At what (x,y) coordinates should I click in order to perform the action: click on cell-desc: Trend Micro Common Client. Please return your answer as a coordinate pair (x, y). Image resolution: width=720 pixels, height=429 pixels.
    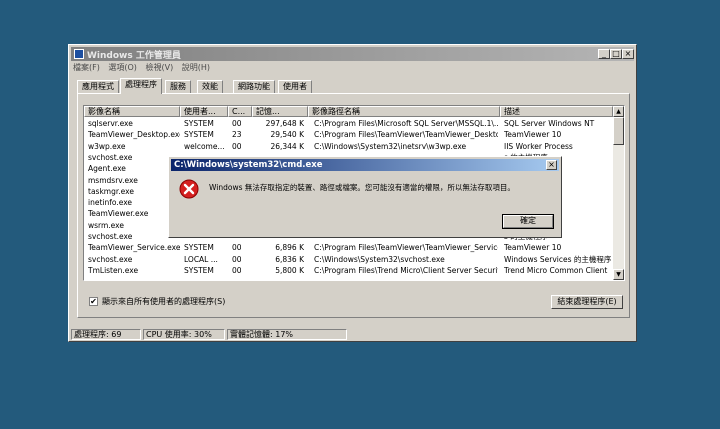
    Looking at the image, I should click on (556, 270).